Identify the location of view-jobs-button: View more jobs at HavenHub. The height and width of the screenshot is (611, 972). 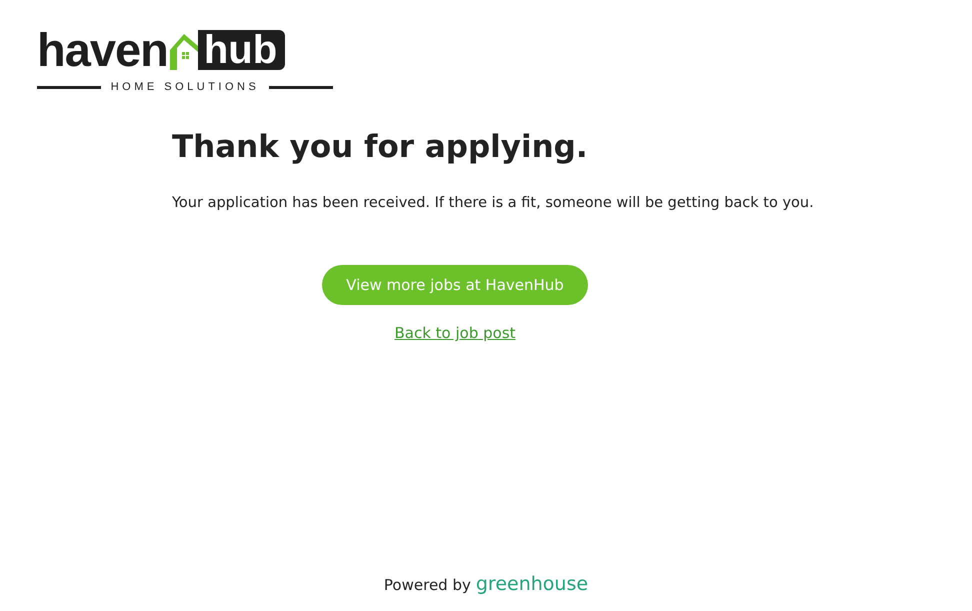
(455, 285).